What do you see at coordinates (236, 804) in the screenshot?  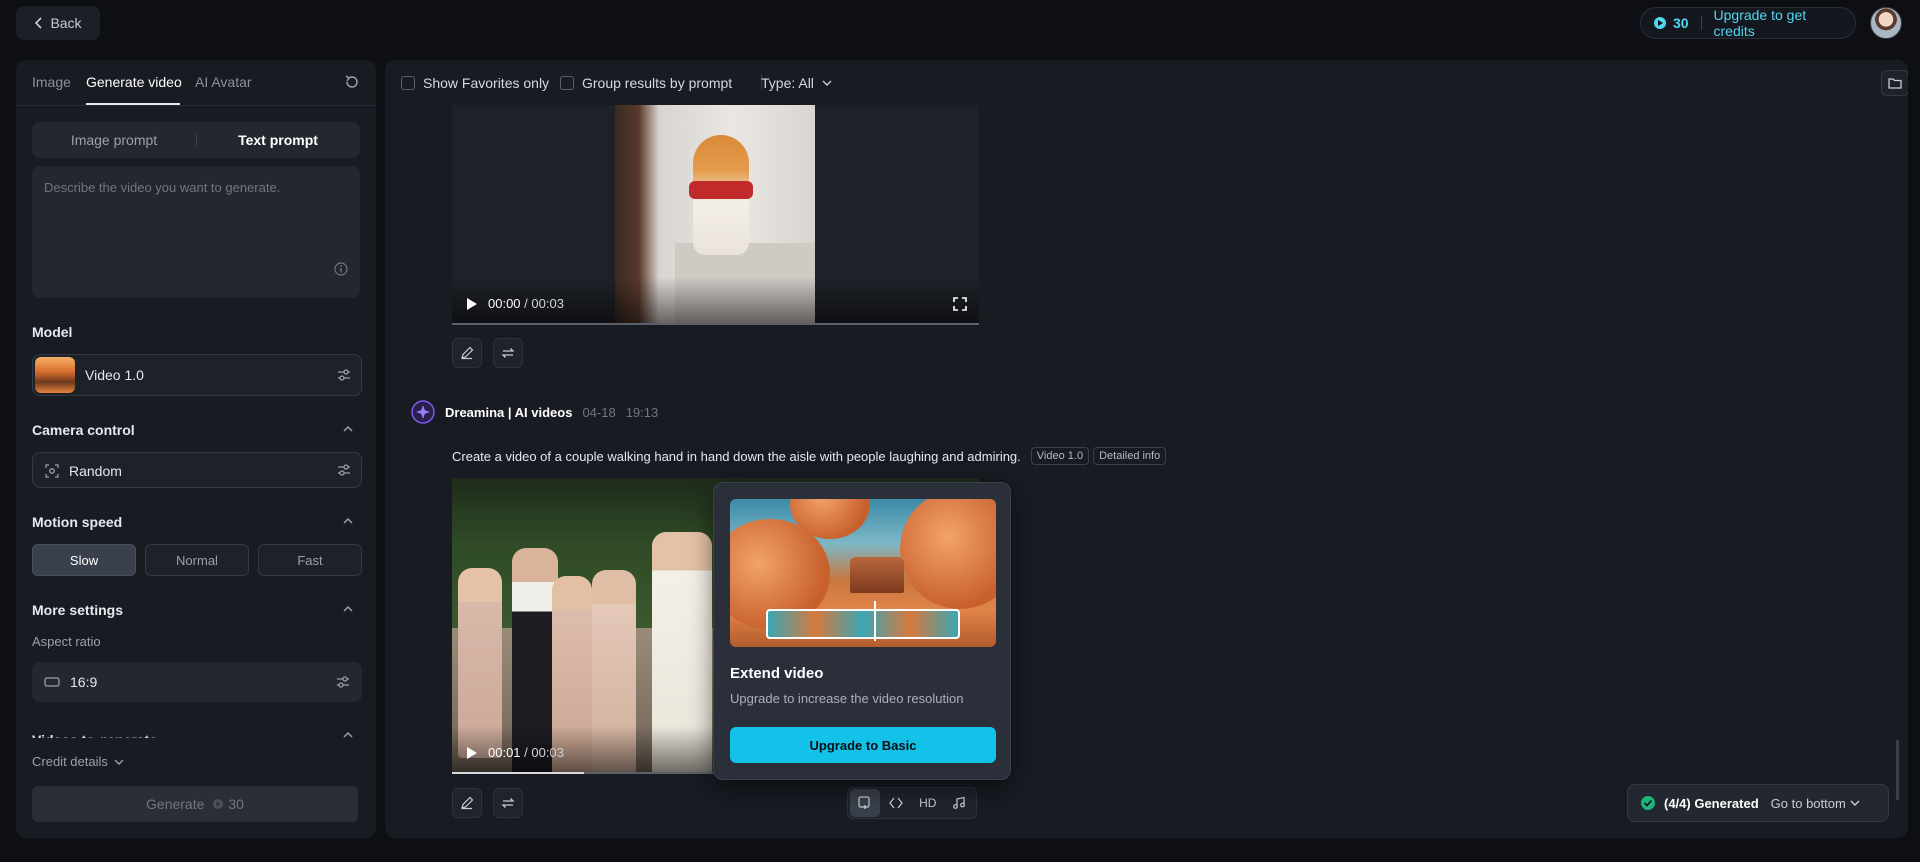 I see `generate-cost-value: 30` at bounding box center [236, 804].